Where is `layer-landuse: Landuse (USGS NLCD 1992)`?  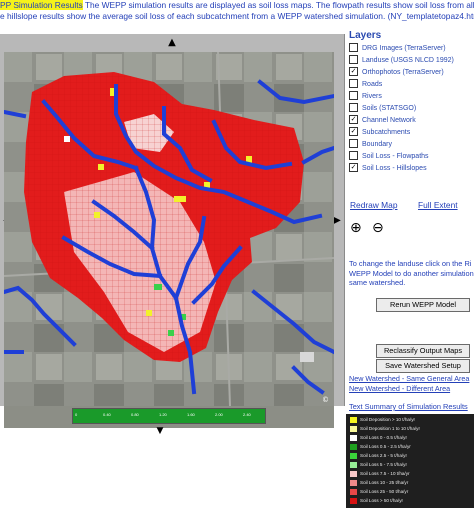 layer-landuse: Landuse (USGS NLCD 1992) is located at coordinates (401, 60).